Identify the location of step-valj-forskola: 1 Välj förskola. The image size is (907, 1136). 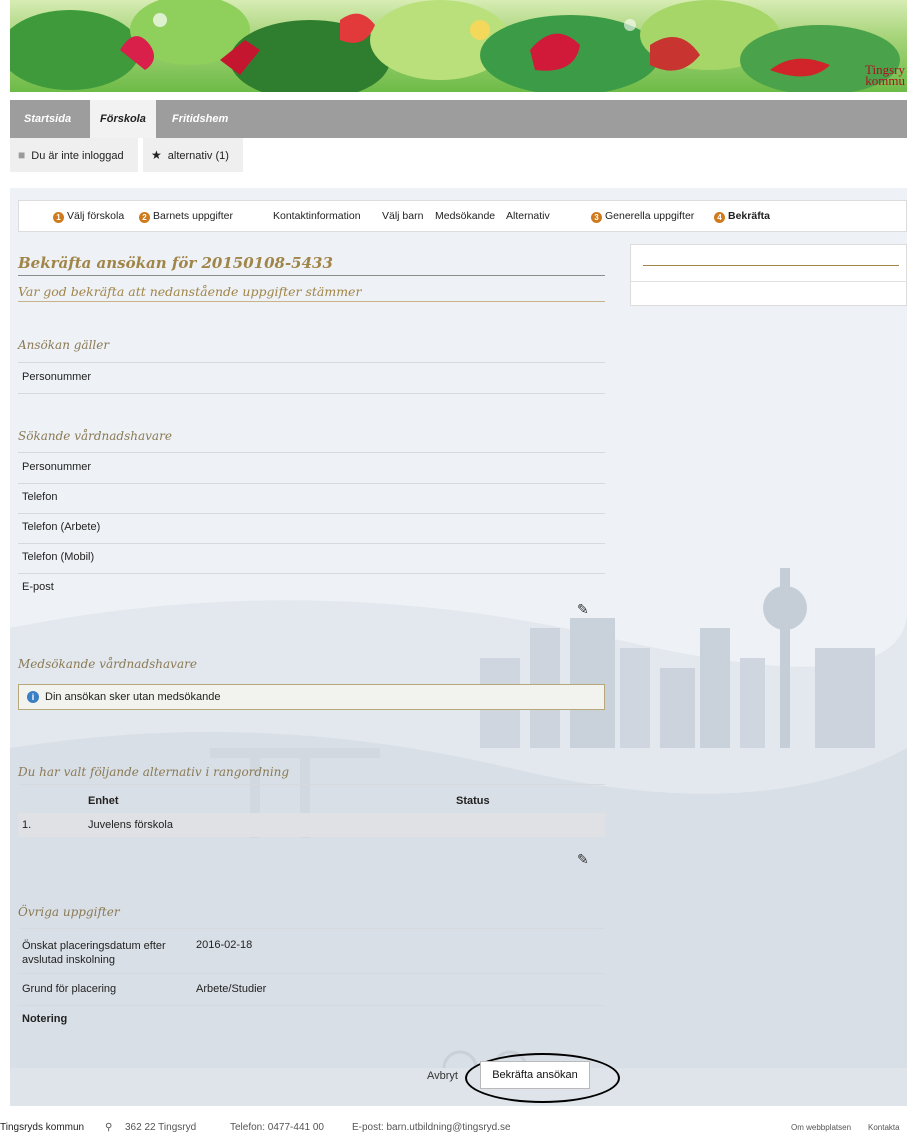
(88, 216).